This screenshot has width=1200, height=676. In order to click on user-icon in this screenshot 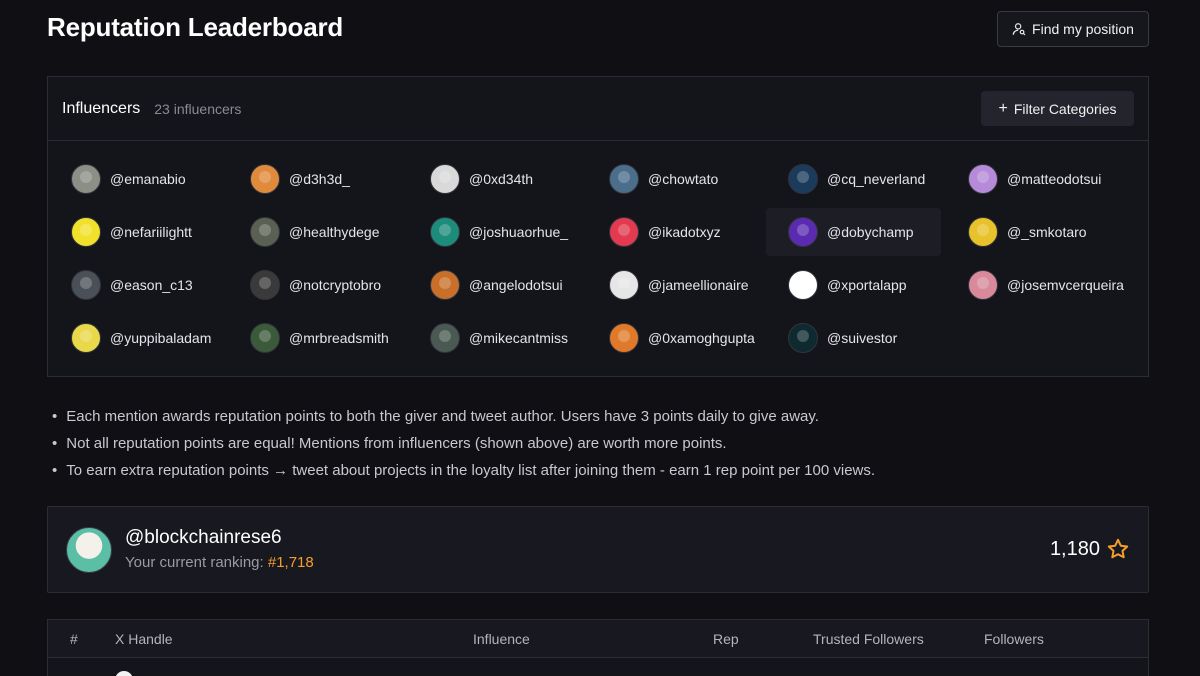, I will do `click(1019, 29)`.